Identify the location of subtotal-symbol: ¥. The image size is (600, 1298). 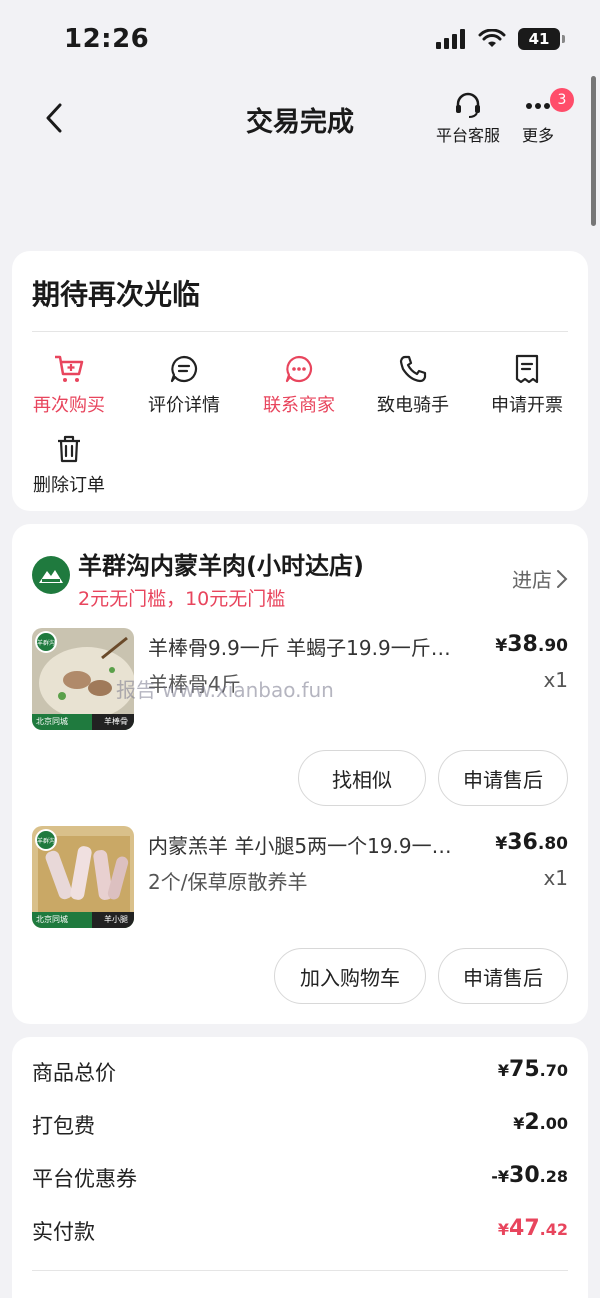
(503, 1070).